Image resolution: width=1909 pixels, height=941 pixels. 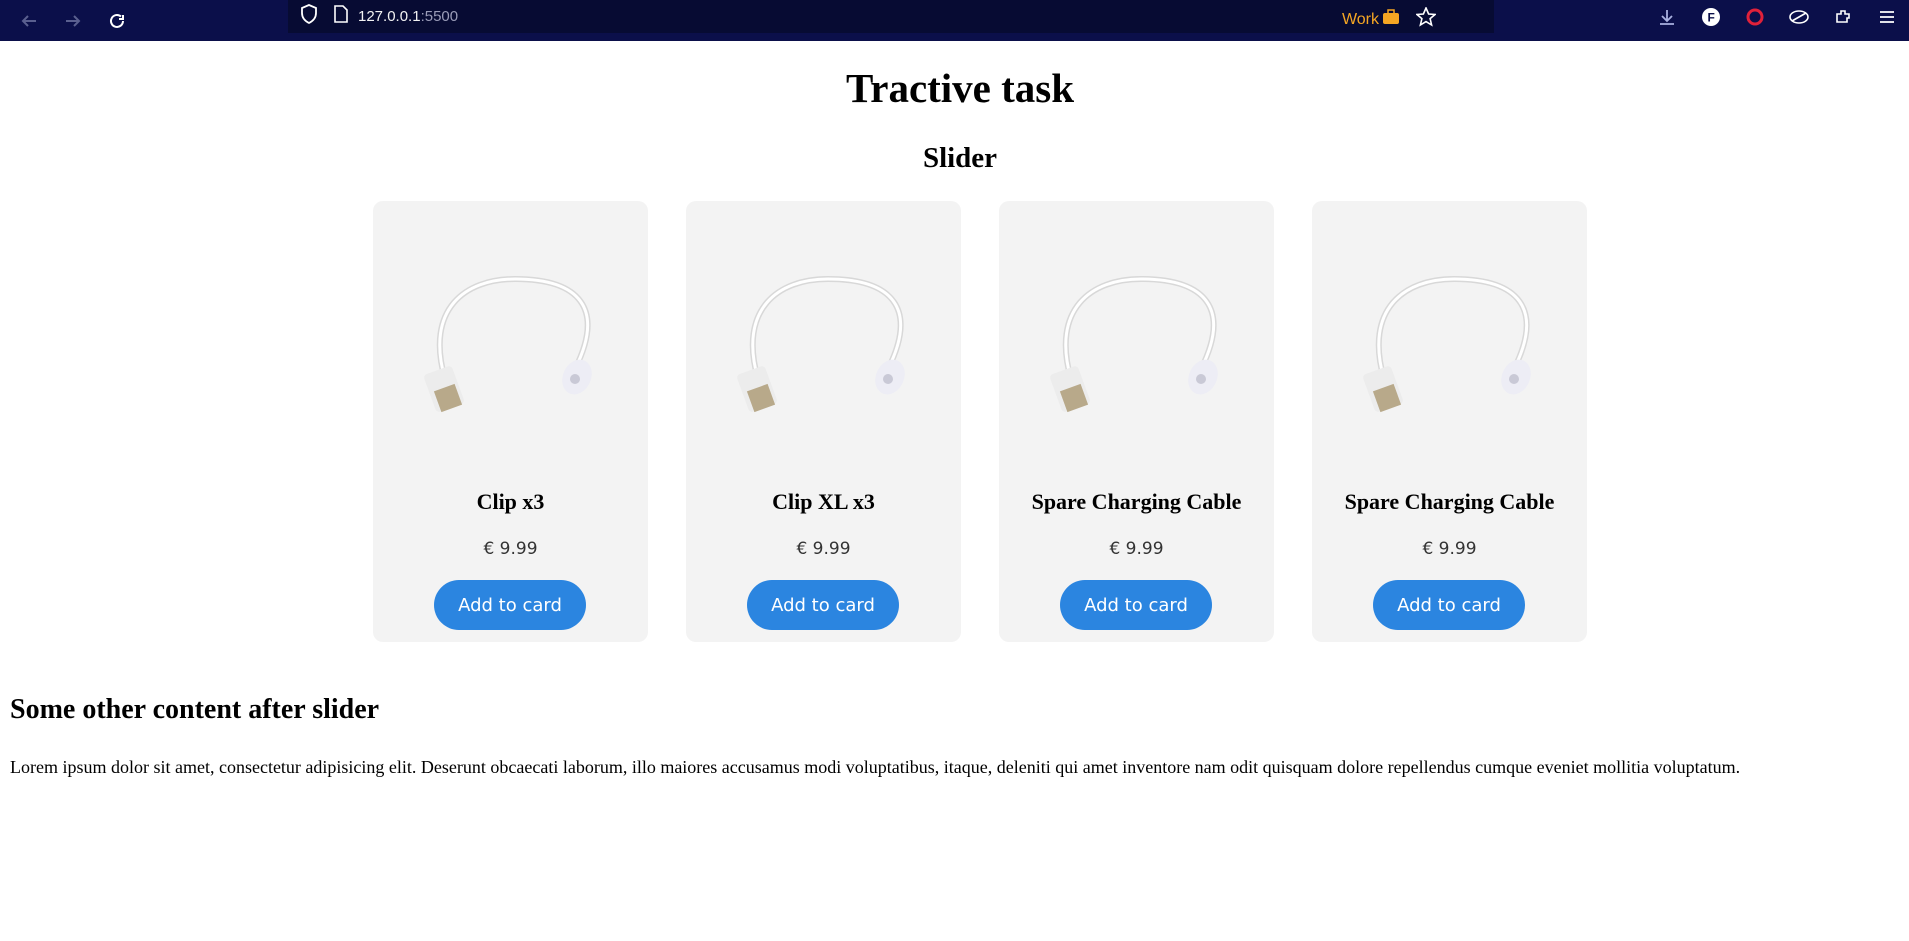 I want to click on menu-icon, so click(x=1887, y=17).